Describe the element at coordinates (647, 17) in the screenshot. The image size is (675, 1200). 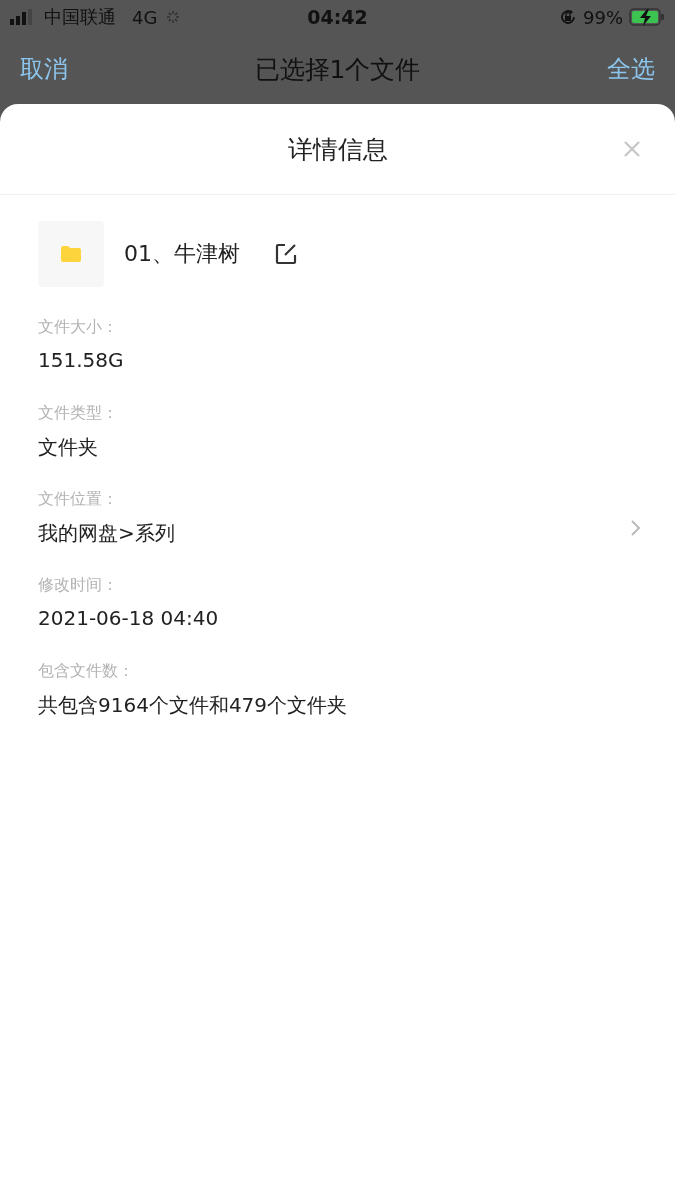
I see `battery-charging-icon` at that location.